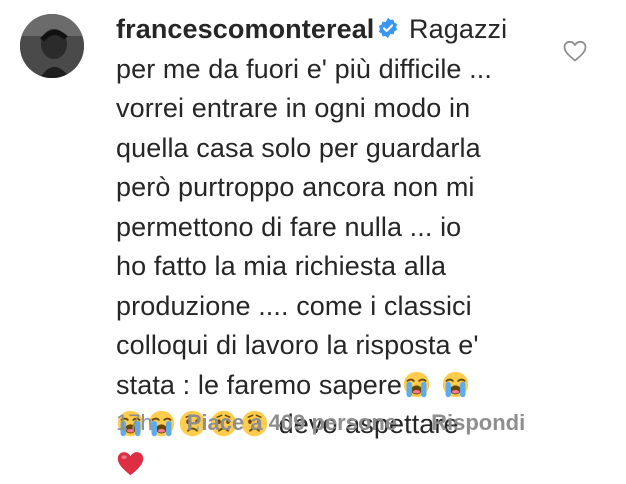 The height and width of the screenshot is (484, 626). Describe the element at coordinates (575, 51) in the screenshot. I see `heart-outline-icon` at that location.